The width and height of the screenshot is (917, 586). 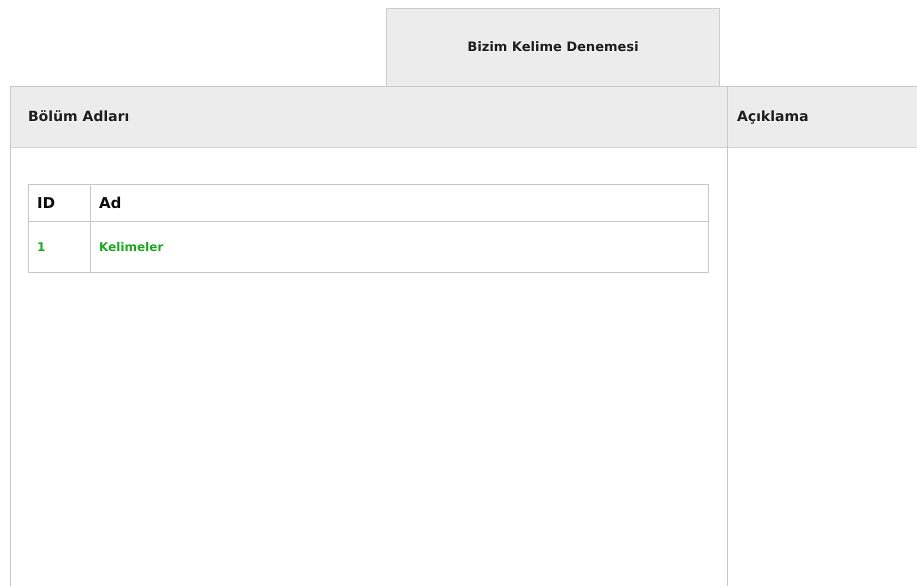 I want to click on column-header: Bölüm Adları, so click(x=369, y=117).